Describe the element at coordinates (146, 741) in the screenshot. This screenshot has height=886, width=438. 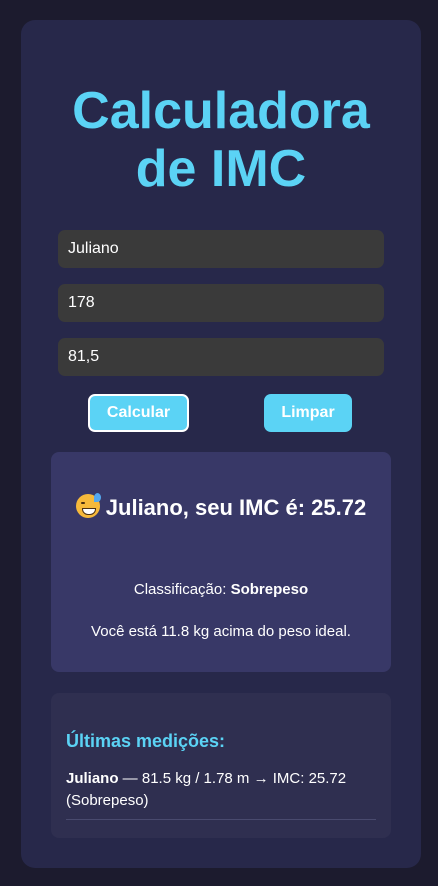
I see `history-title: Últimas medições:` at that location.